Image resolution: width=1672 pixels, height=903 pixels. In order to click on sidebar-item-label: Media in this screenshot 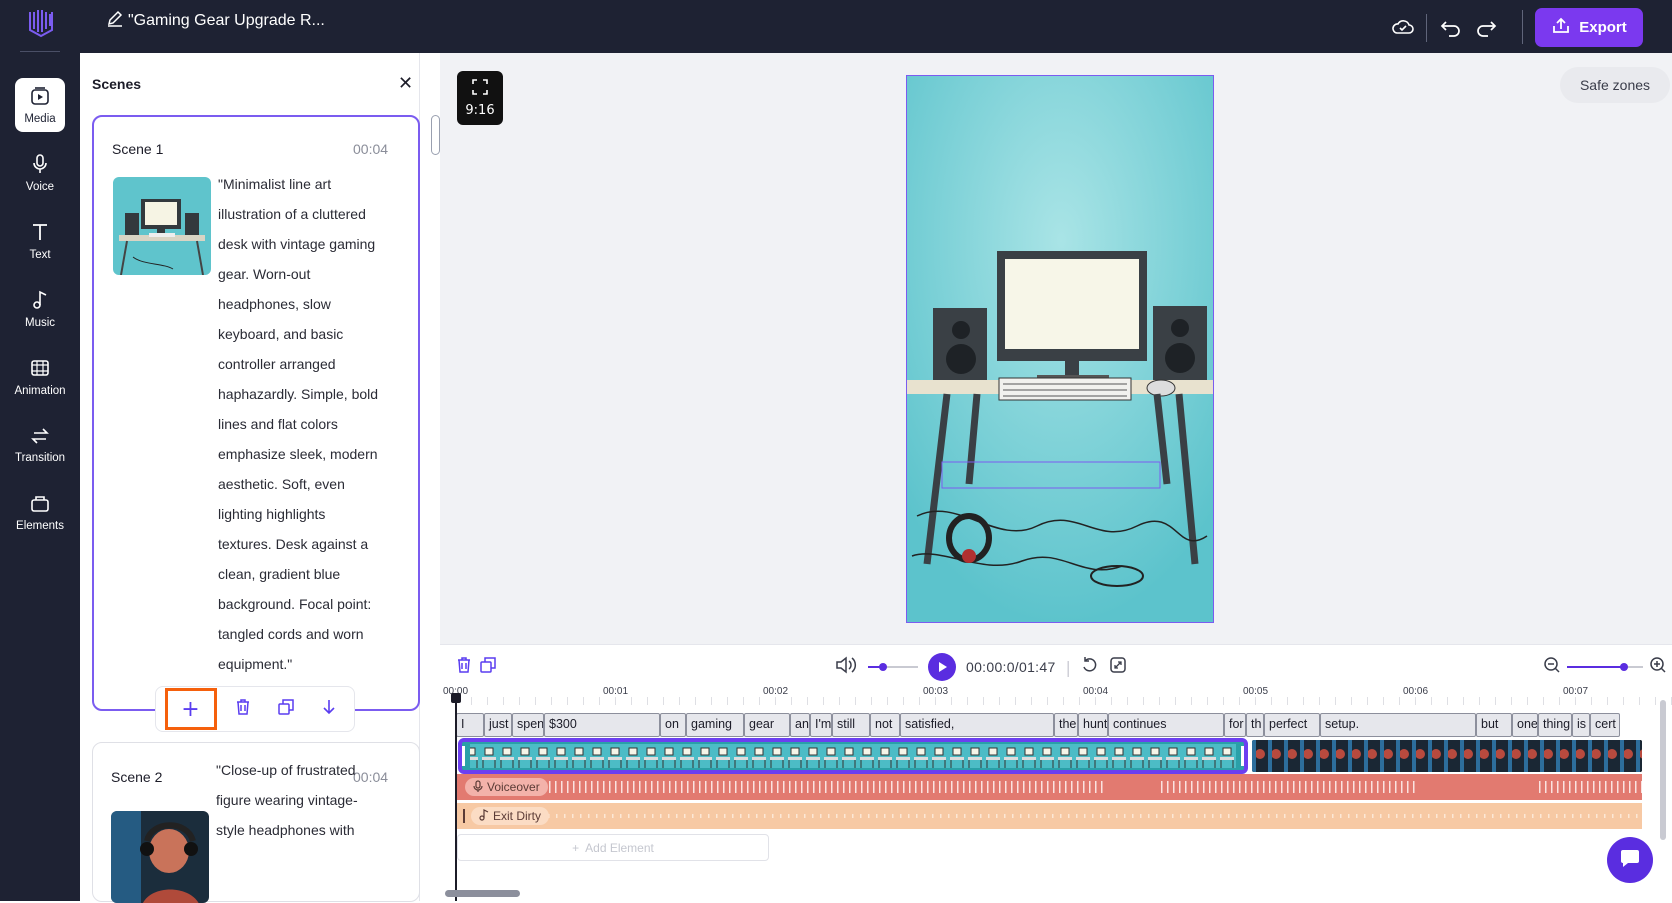, I will do `click(40, 118)`.